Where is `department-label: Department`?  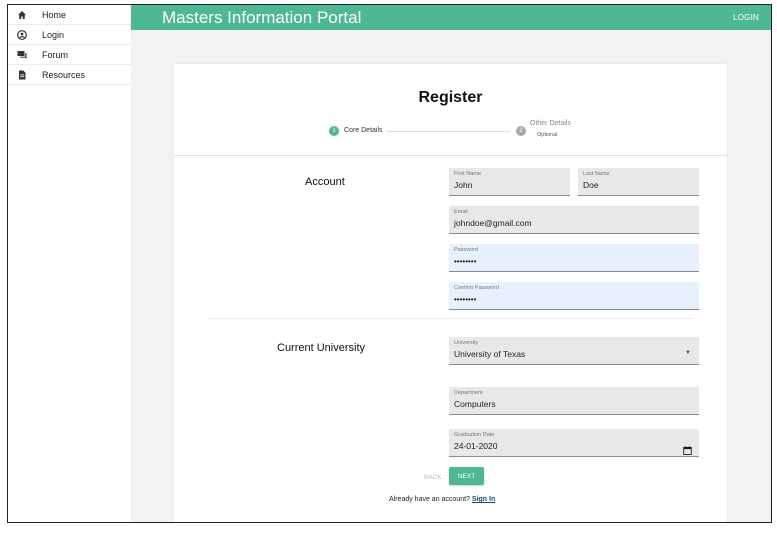 department-label: Department is located at coordinates (468, 393).